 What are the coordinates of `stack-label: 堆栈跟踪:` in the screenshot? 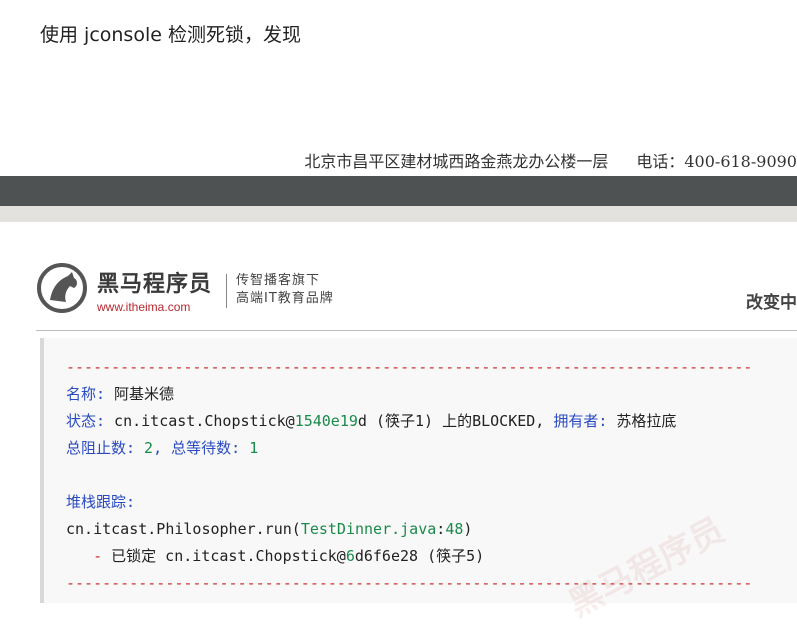 It's located at (101, 502).